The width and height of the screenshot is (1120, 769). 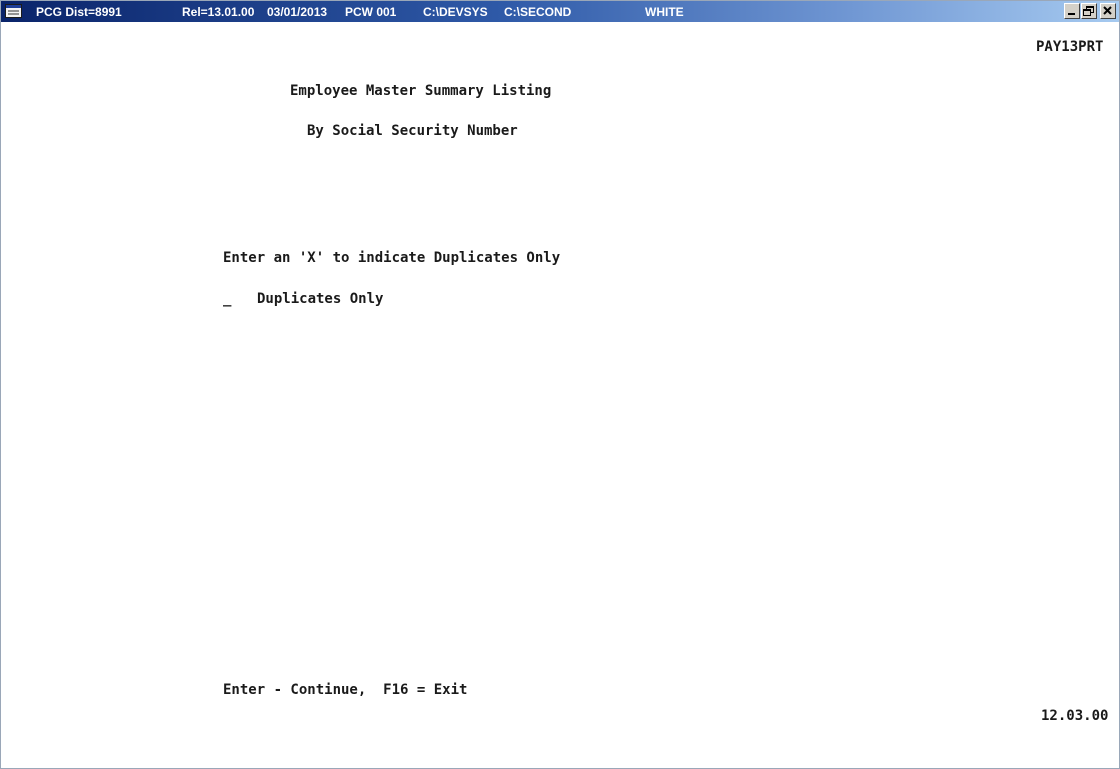 I want to click on page-title: Employee Master Summary Listing, so click(x=421, y=91).